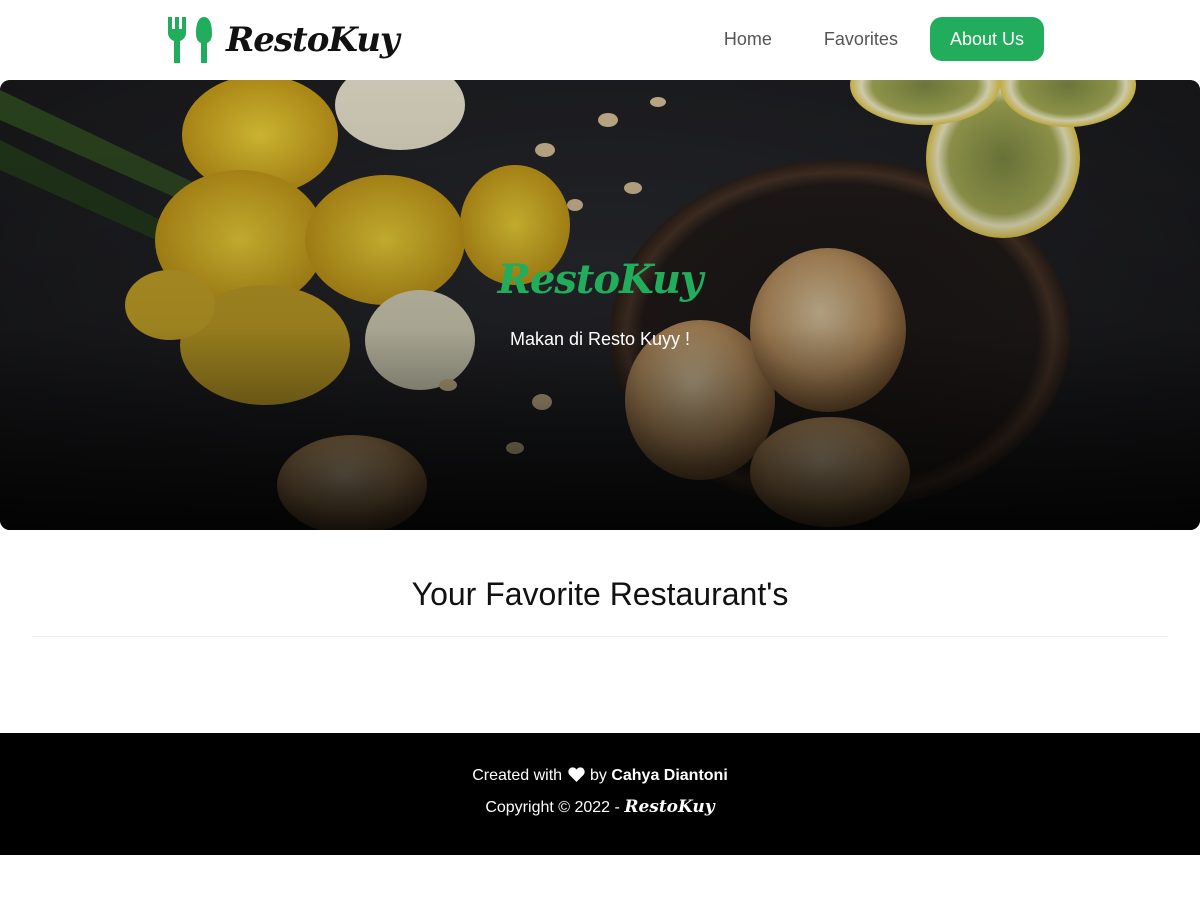  What do you see at coordinates (552, 807) in the screenshot?
I see `footer-copyright-text: Copyright © 2022 -` at bounding box center [552, 807].